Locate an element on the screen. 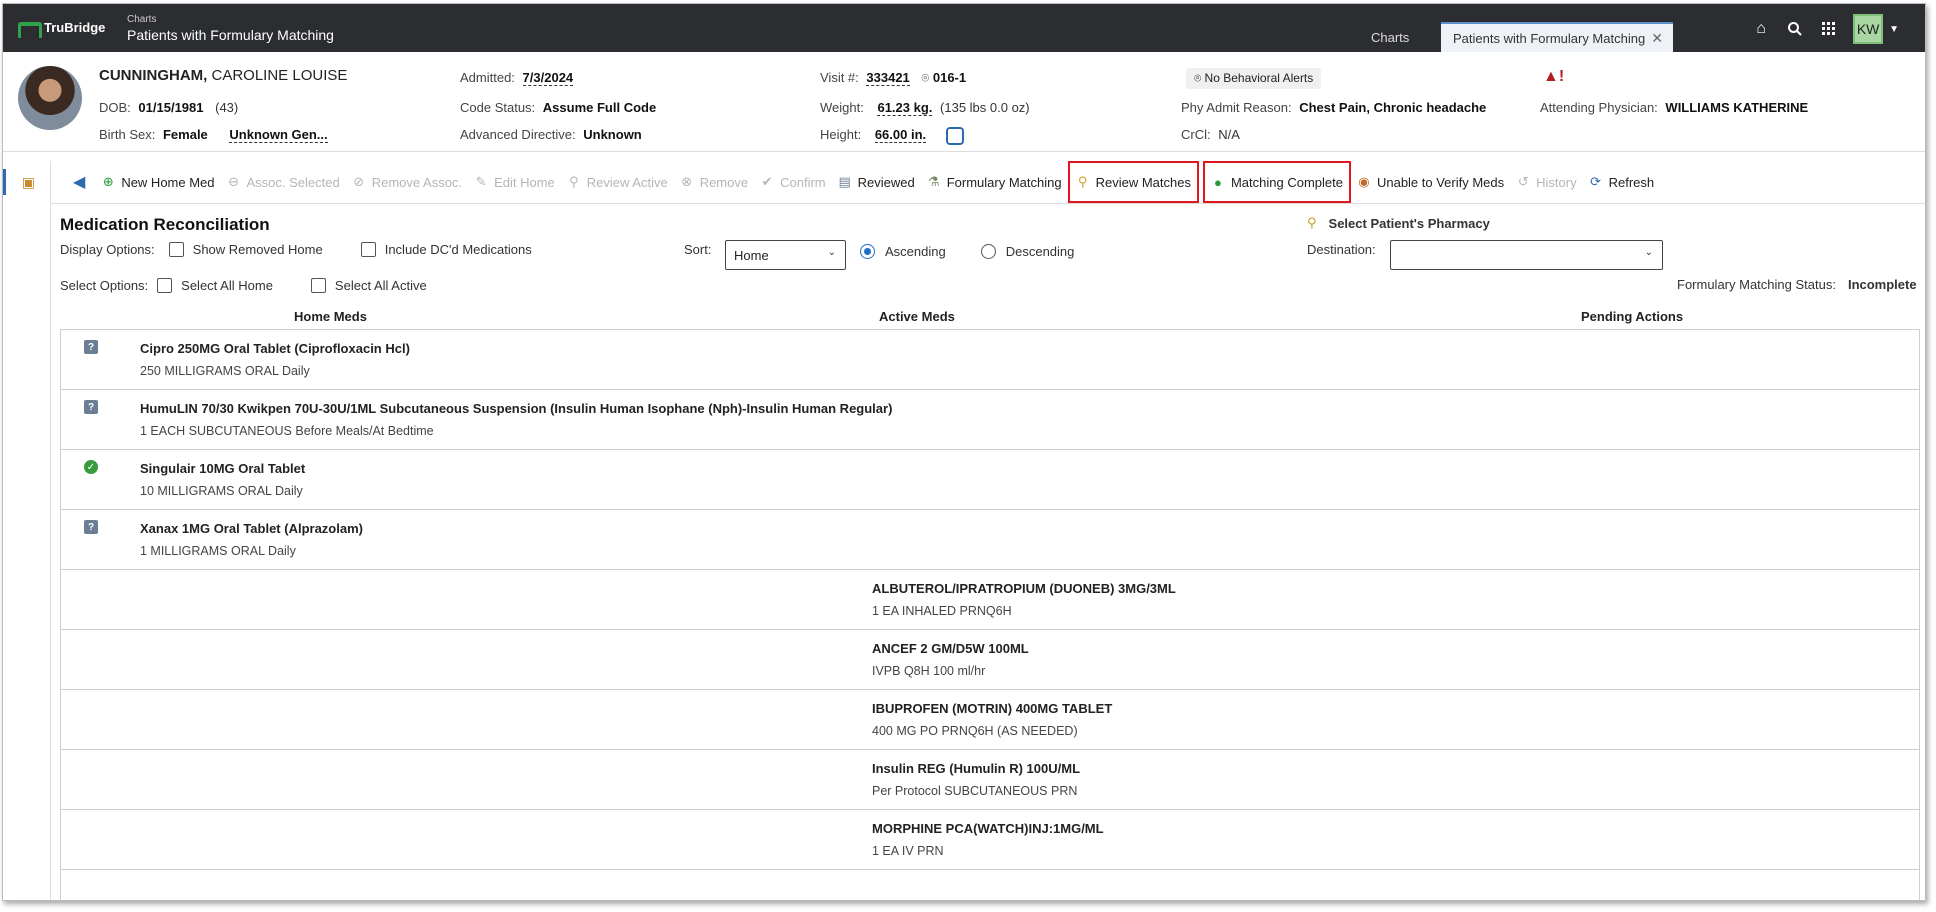 This screenshot has height=912, width=1936. sort-select: Home ⌄ is located at coordinates (785, 255).